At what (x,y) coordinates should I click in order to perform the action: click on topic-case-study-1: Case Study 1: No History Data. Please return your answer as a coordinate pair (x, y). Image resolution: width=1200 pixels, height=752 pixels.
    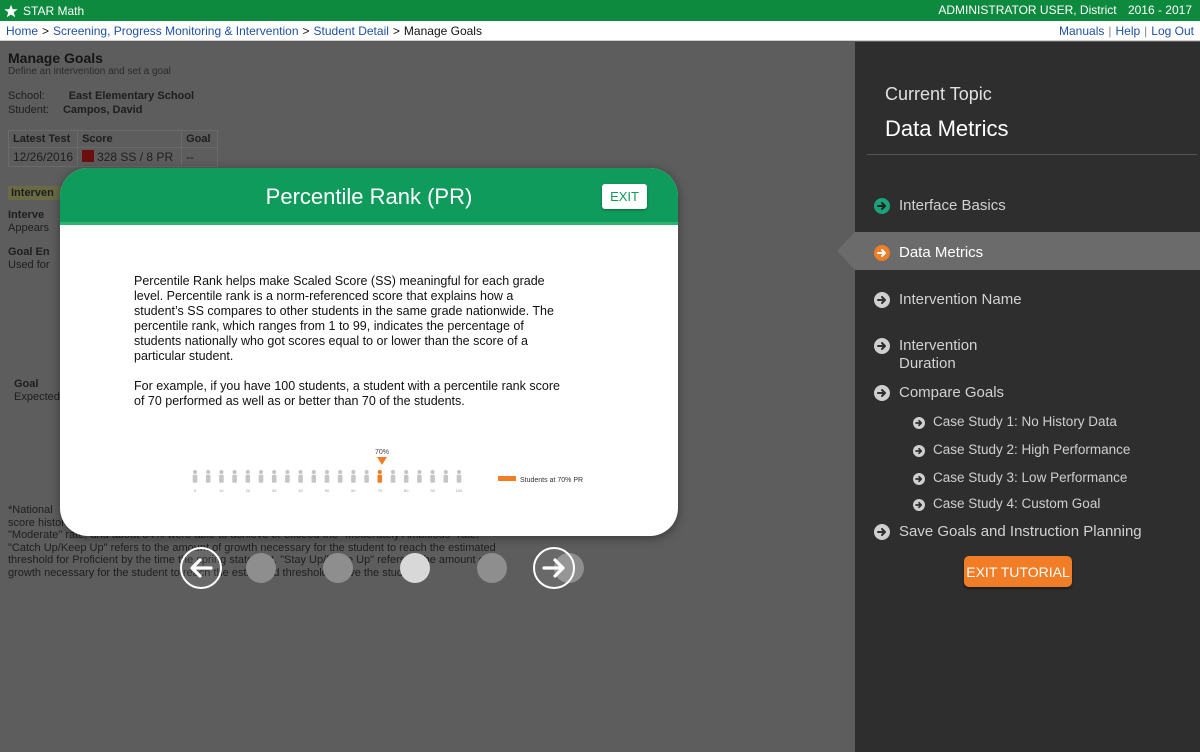
    Looking at the image, I should click on (1015, 421).